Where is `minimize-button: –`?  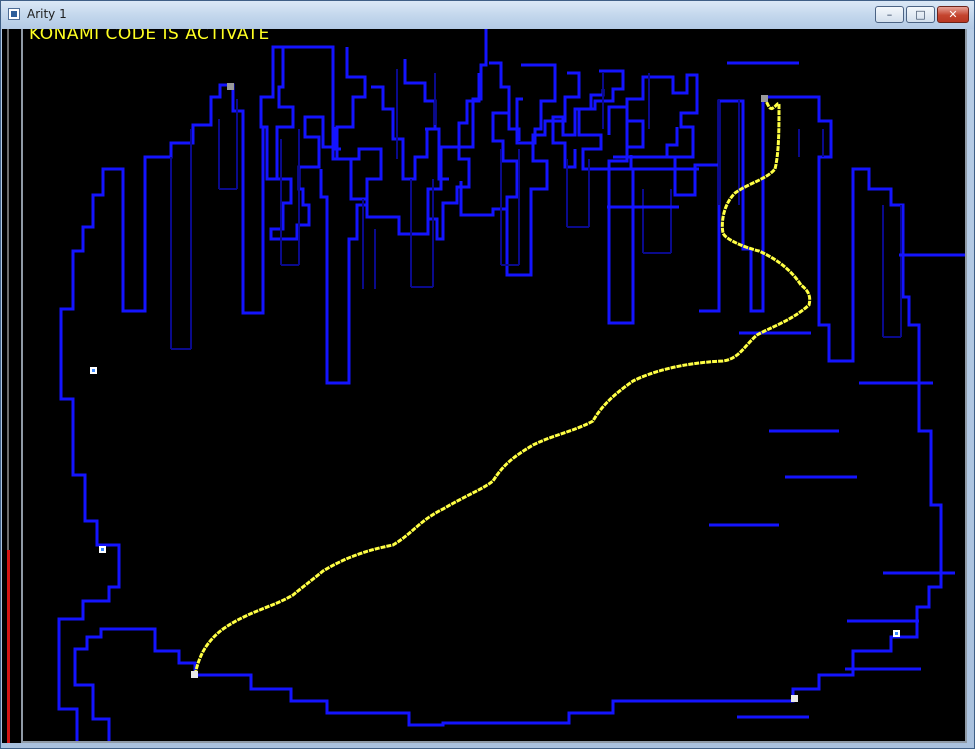
minimize-button: – is located at coordinates (889, 14).